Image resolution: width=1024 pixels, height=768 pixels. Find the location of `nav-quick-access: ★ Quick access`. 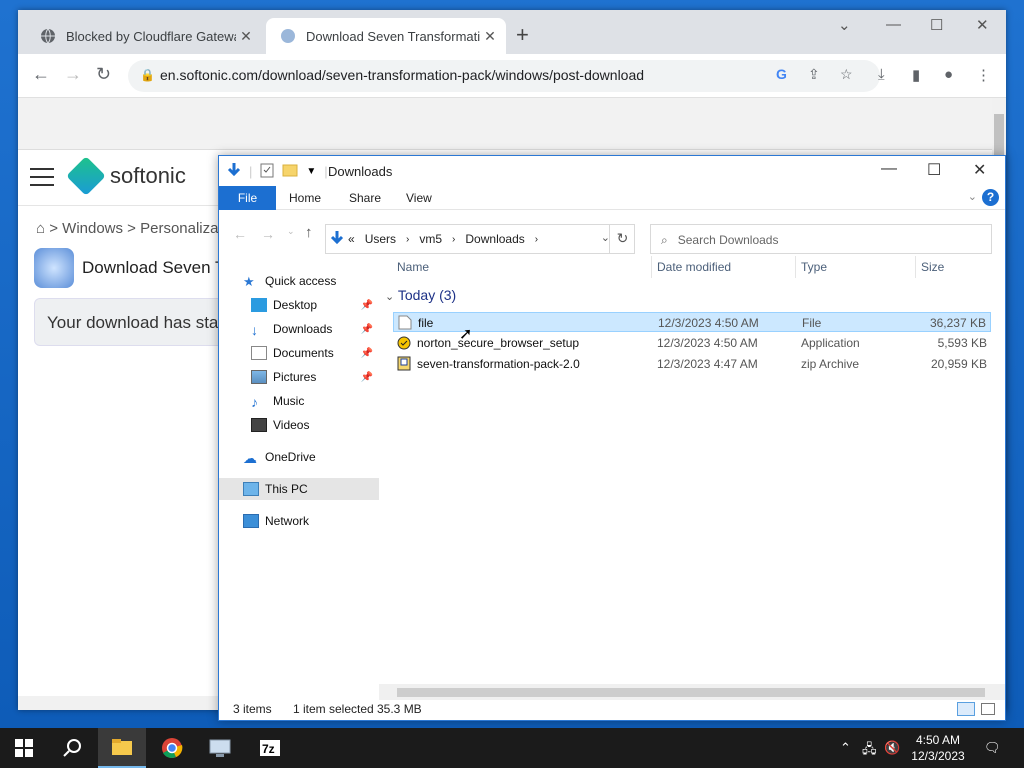

nav-quick-access: ★ Quick access is located at coordinates (299, 281).